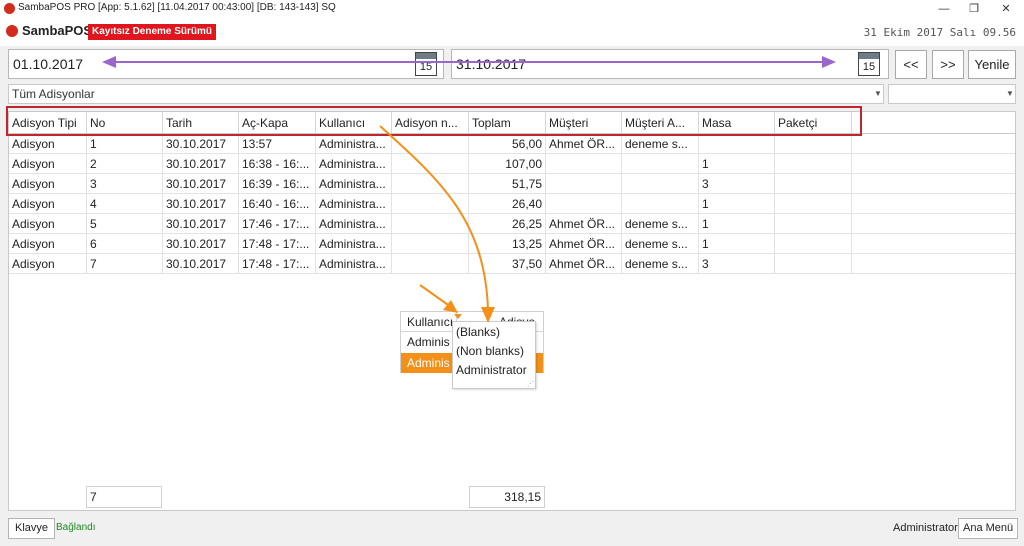 This screenshot has width=1024, height=546. What do you see at coordinates (988, 528) in the screenshot?
I see `main-menu-button: Ana Menü` at bounding box center [988, 528].